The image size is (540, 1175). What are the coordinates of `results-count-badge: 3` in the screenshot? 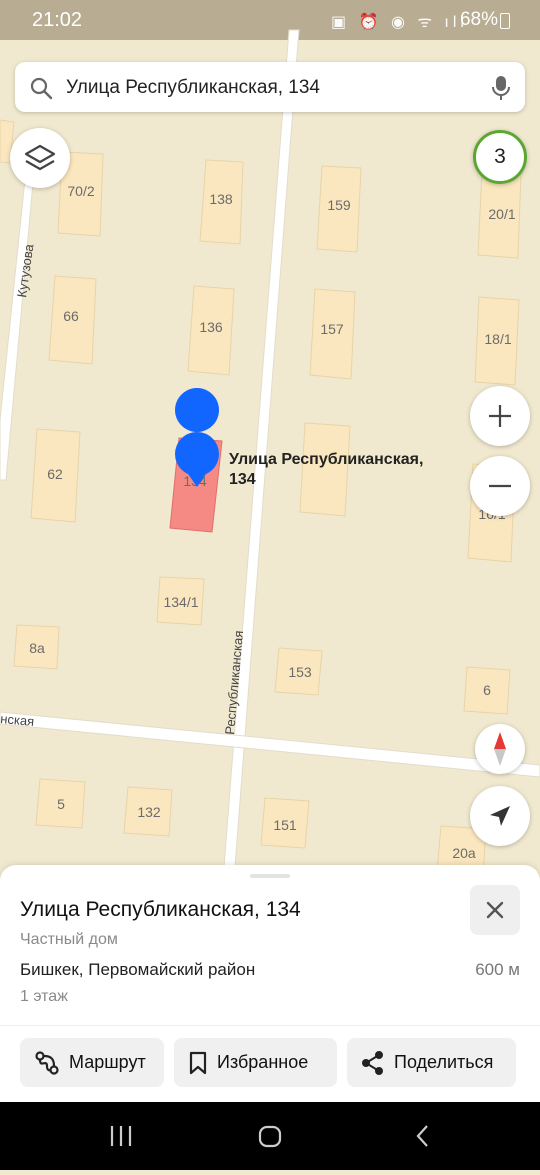 It's located at (500, 157).